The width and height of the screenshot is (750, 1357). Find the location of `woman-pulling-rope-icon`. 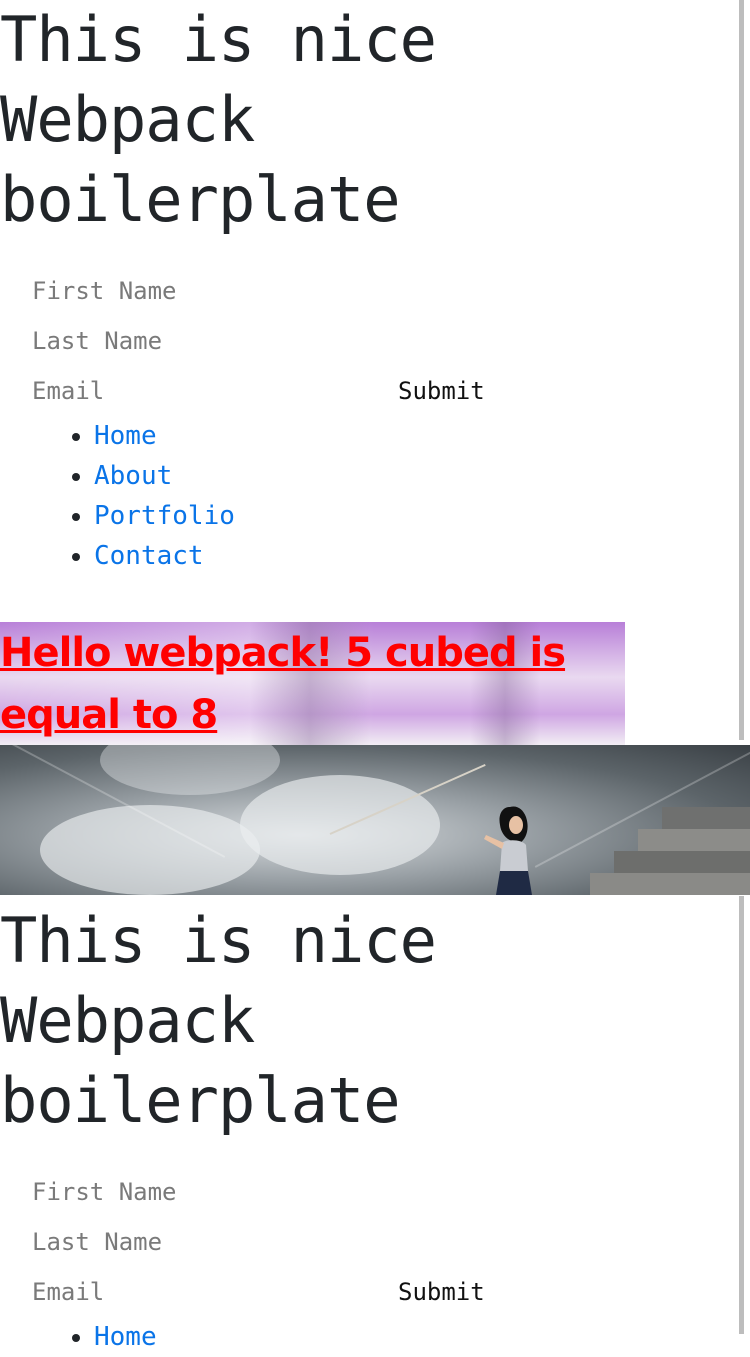

woman-pulling-rope-icon is located at coordinates (508, 850).